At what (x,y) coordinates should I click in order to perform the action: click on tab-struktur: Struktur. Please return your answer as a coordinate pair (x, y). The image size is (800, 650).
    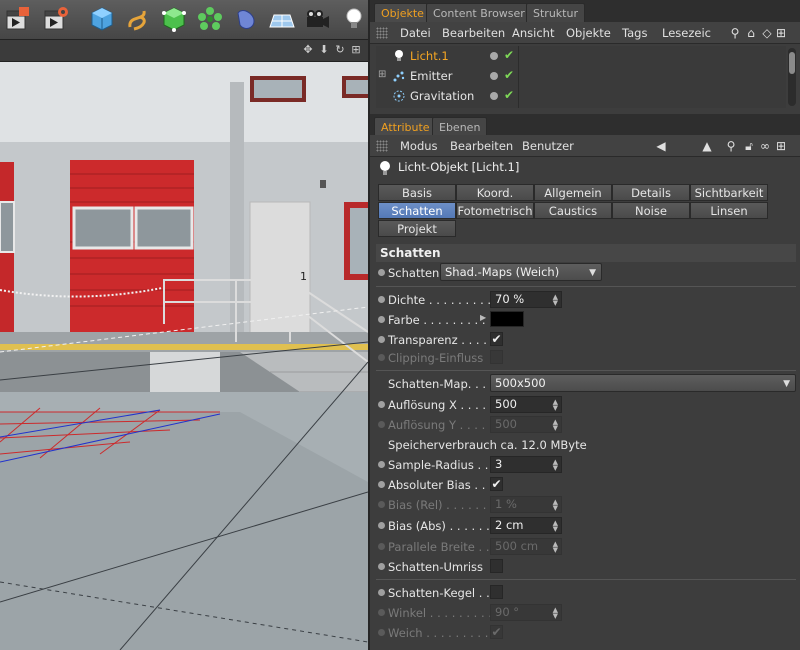
    Looking at the image, I should click on (555, 12).